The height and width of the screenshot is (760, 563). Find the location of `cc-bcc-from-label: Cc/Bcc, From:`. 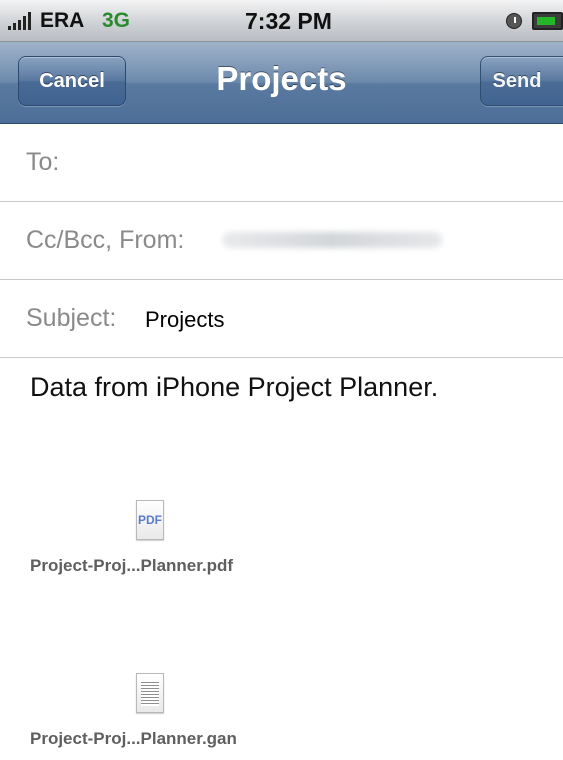

cc-bcc-from-label: Cc/Bcc, From: is located at coordinates (105, 240).